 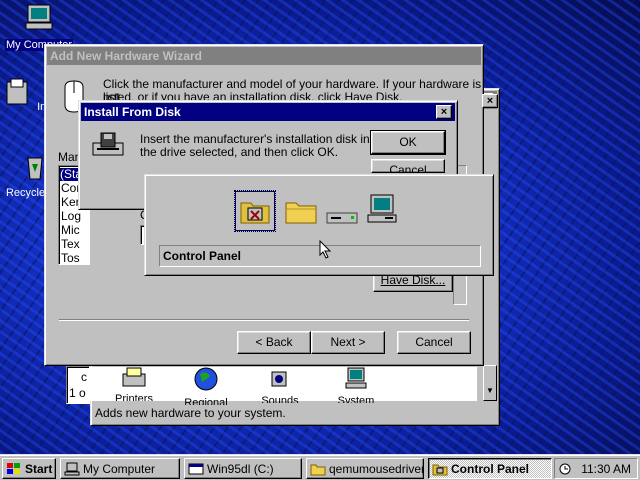 What do you see at coordinates (567, 469) in the screenshot?
I see `tray-network-icon` at bounding box center [567, 469].